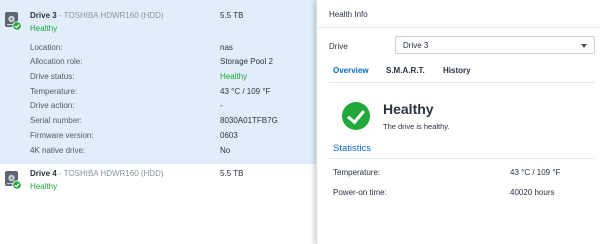  I want to click on detail-row-drive-action: Drive action: -, so click(170, 107).